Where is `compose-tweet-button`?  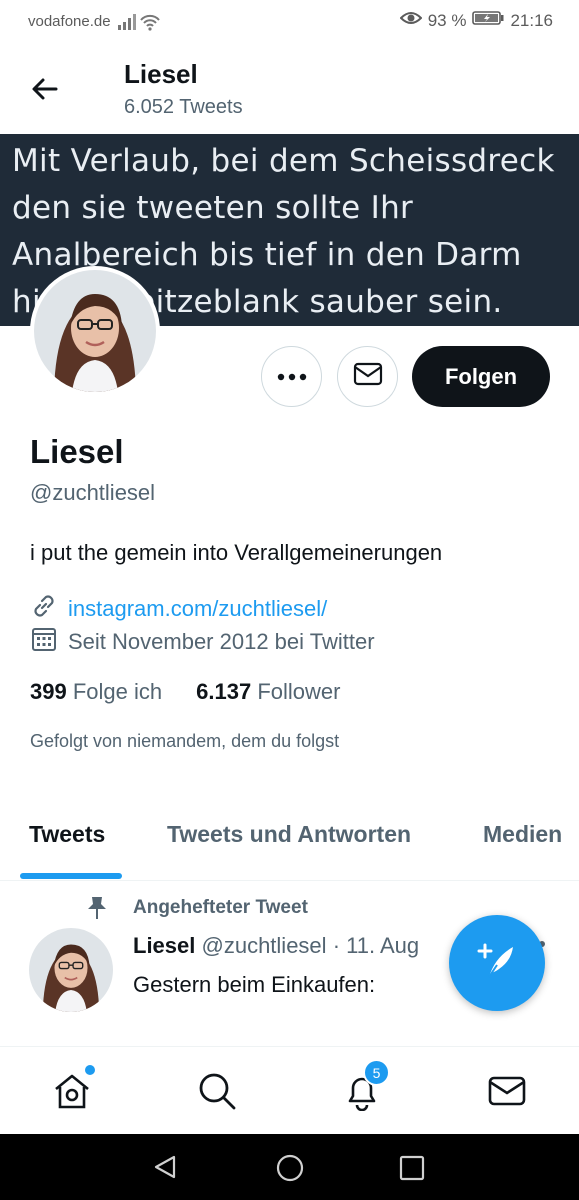
compose-tweet-button is located at coordinates (497, 963).